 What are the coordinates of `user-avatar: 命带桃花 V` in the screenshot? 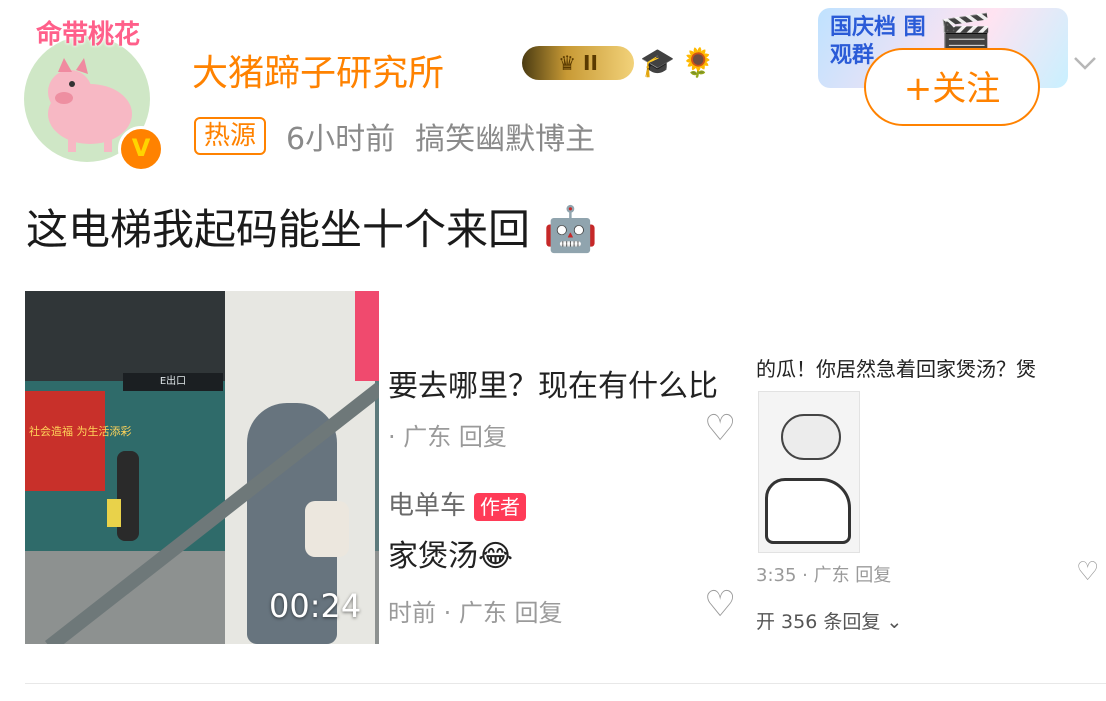 It's located at (91, 93).